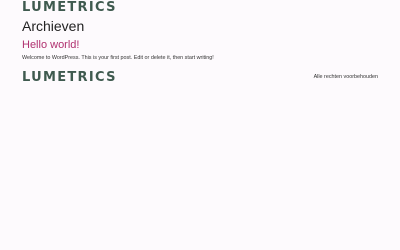  I want to click on site-logo: LUMETRICS, so click(69, 8).